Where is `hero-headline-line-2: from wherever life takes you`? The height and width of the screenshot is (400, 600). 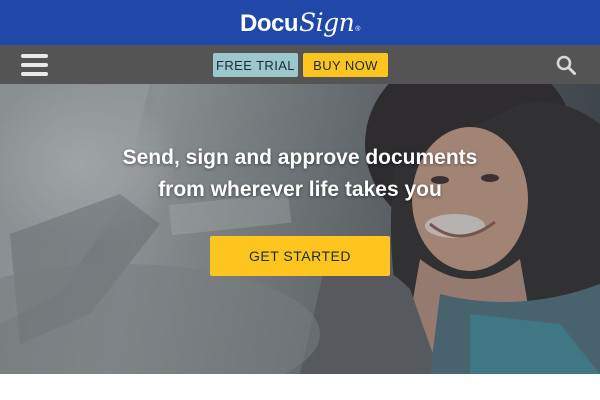
hero-headline-line-2: from wherever life takes you is located at coordinates (300, 189).